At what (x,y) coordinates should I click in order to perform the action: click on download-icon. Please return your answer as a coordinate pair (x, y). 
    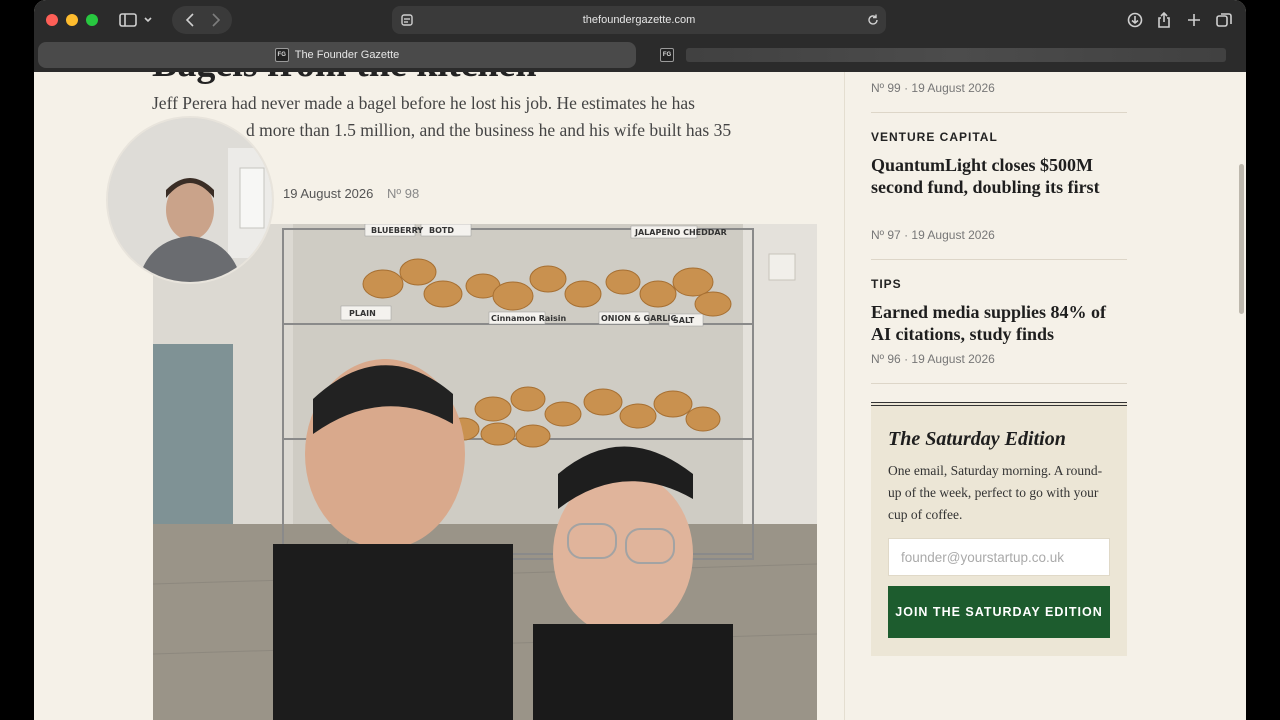
    Looking at the image, I should click on (1135, 20).